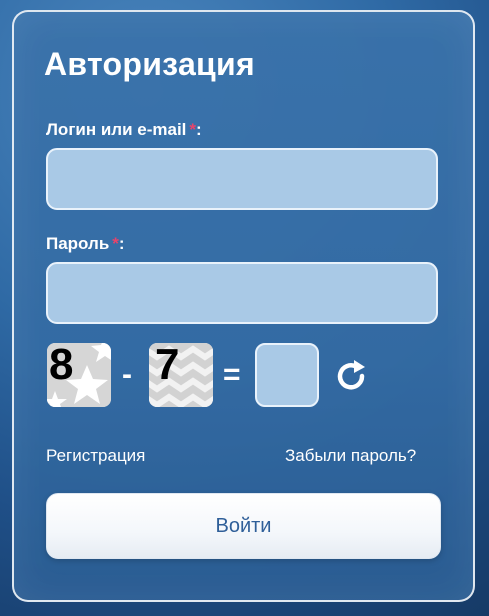 Image resolution: width=489 pixels, height=616 pixels. Describe the element at coordinates (167, 366) in the screenshot. I see `captcha-number-2: 7` at that location.